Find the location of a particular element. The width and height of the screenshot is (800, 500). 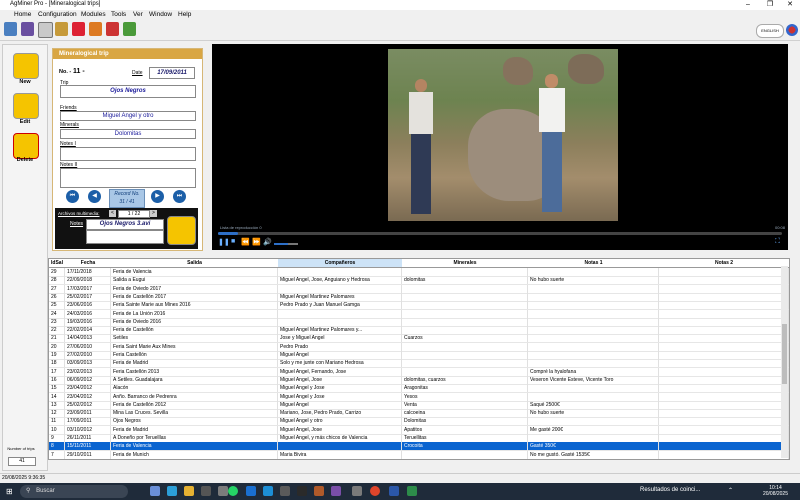

table-cell: 16 is located at coordinates (57, 379).